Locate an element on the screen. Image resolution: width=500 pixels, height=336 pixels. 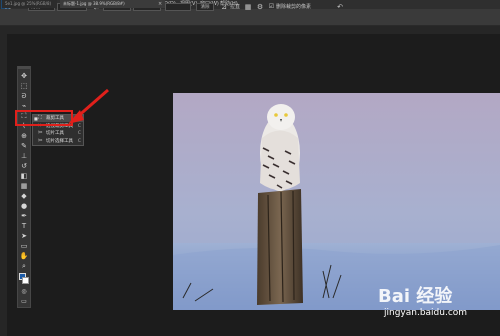
quick-mask-icon: ◎ is located at coordinates (24, 292).